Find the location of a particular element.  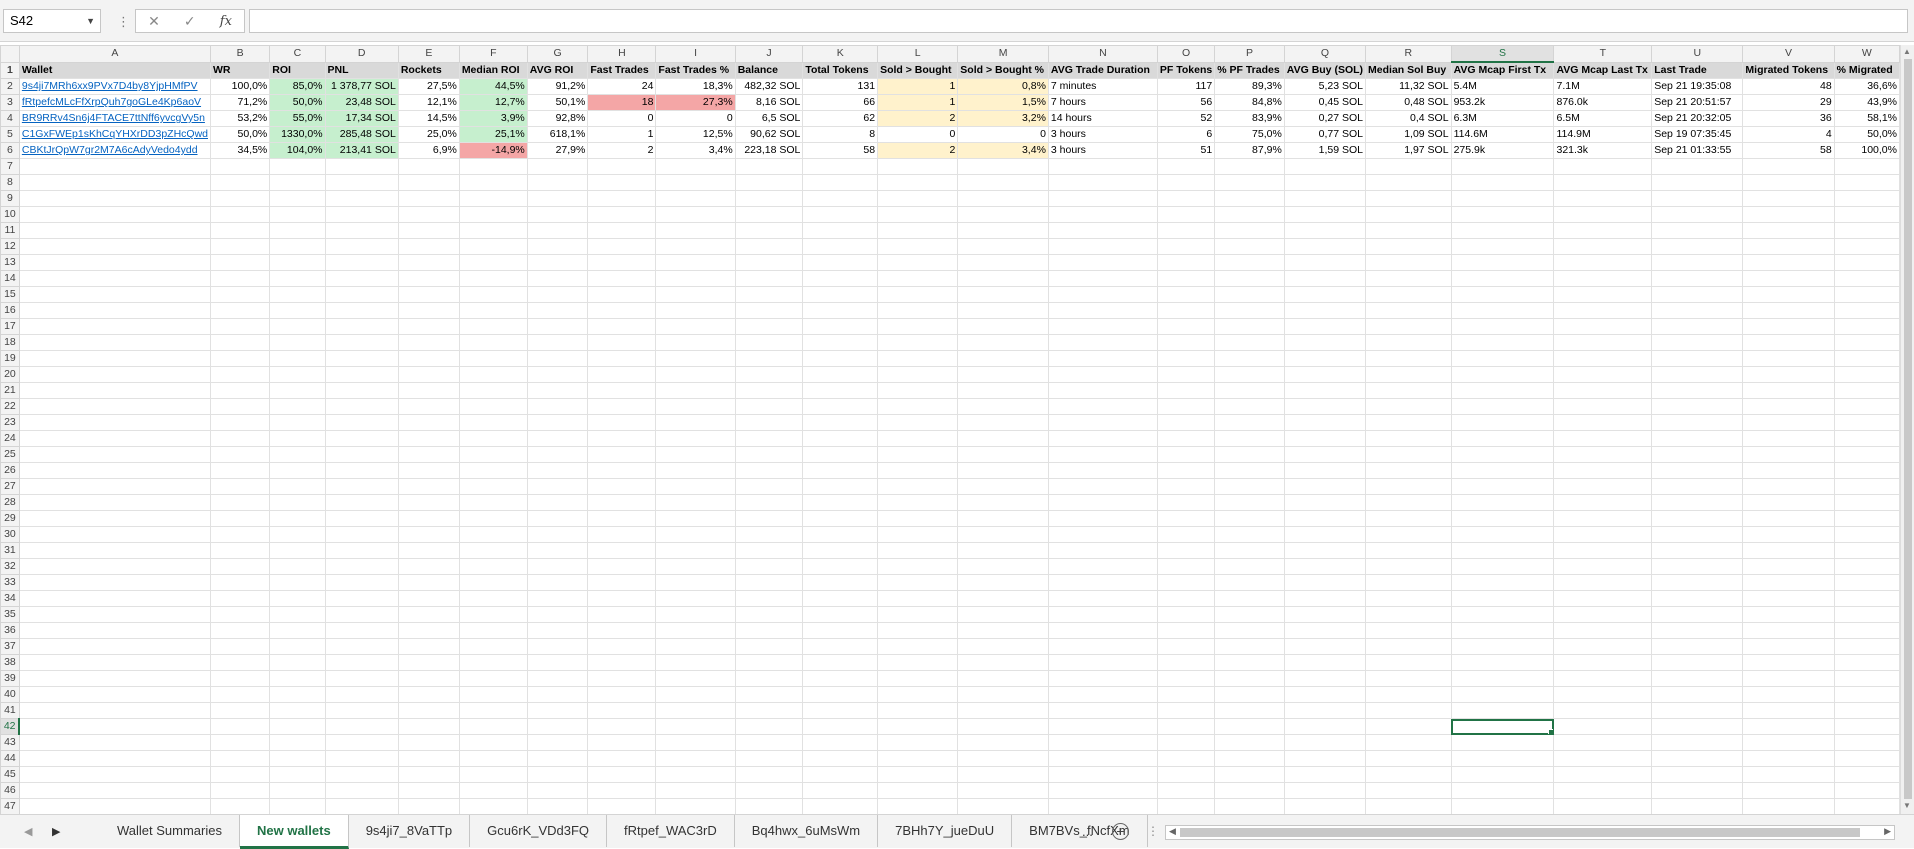

column-title-cell: ROI is located at coordinates (297, 70).